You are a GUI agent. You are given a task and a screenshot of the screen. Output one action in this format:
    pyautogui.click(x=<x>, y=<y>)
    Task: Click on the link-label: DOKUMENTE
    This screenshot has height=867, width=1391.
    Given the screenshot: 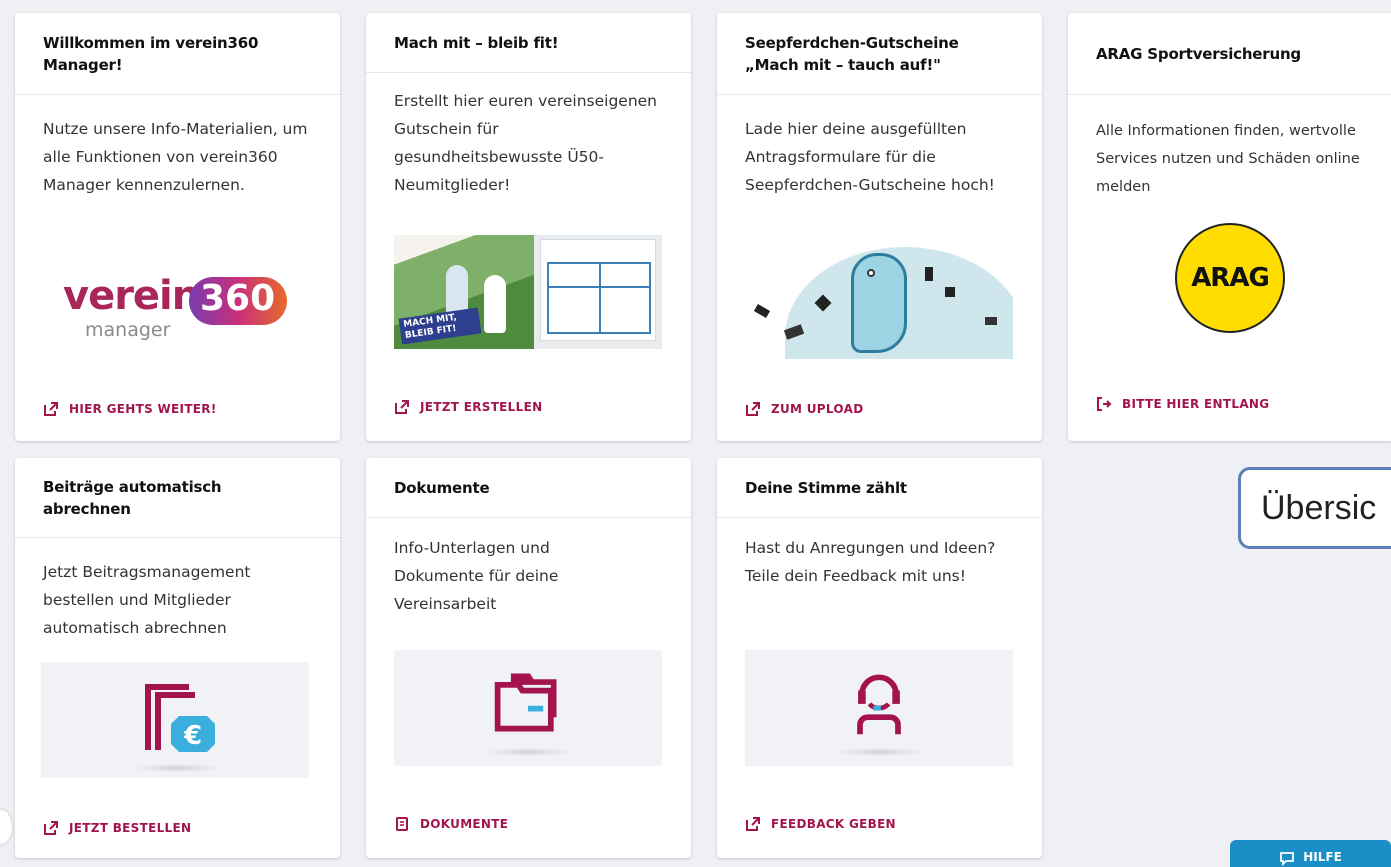 What is the action you would take?
    pyautogui.click(x=464, y=824)
    